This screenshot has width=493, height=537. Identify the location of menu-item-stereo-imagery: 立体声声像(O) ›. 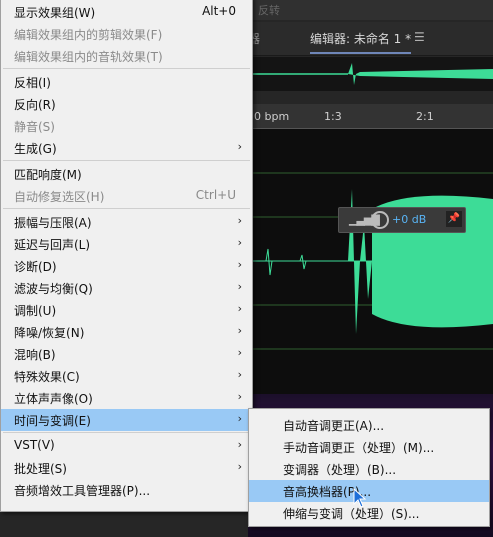
(126, 398).